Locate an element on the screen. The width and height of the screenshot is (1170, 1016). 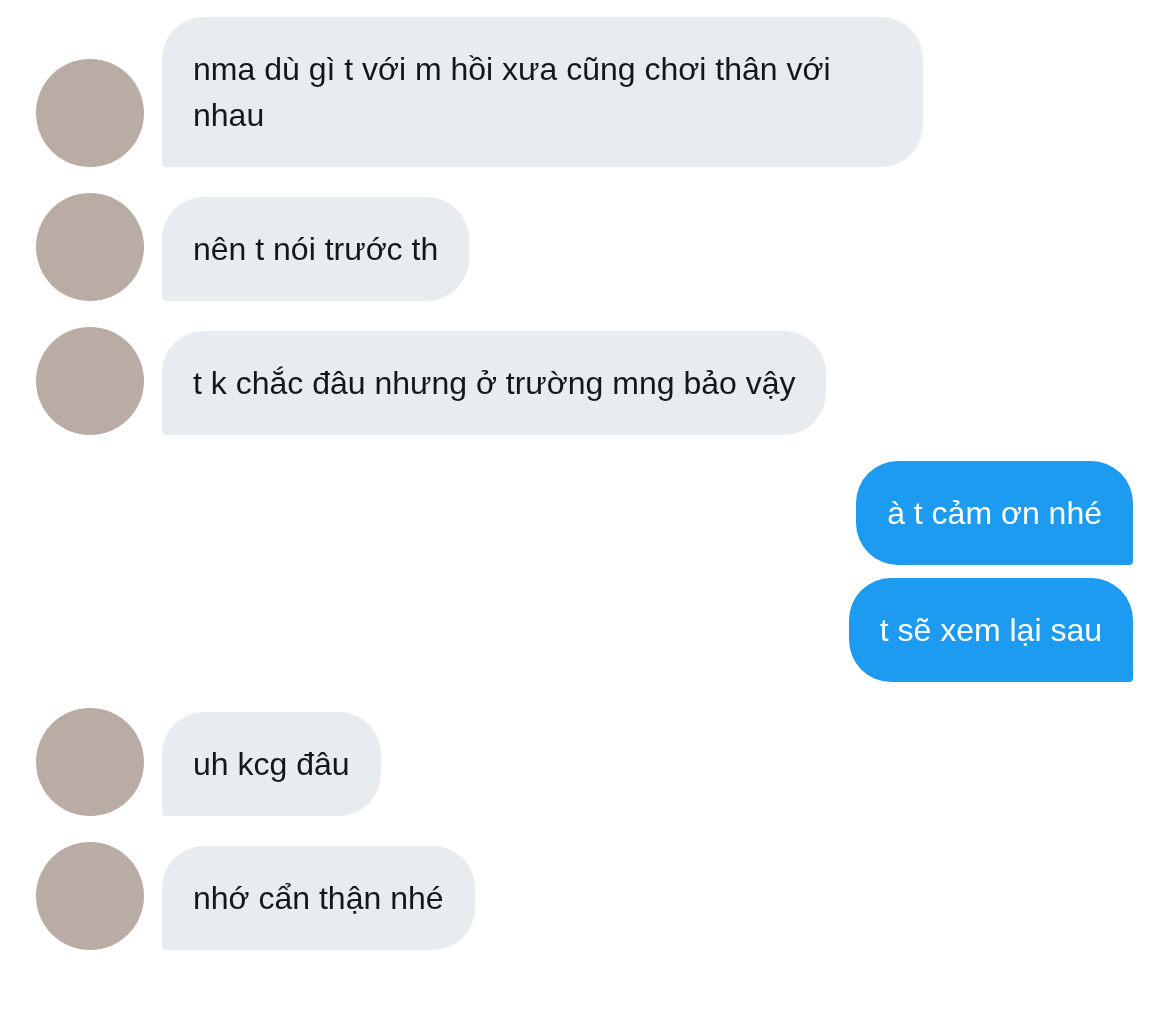
message-bubble: t sẽ xem lại sau is located at coordinates (990, 630).